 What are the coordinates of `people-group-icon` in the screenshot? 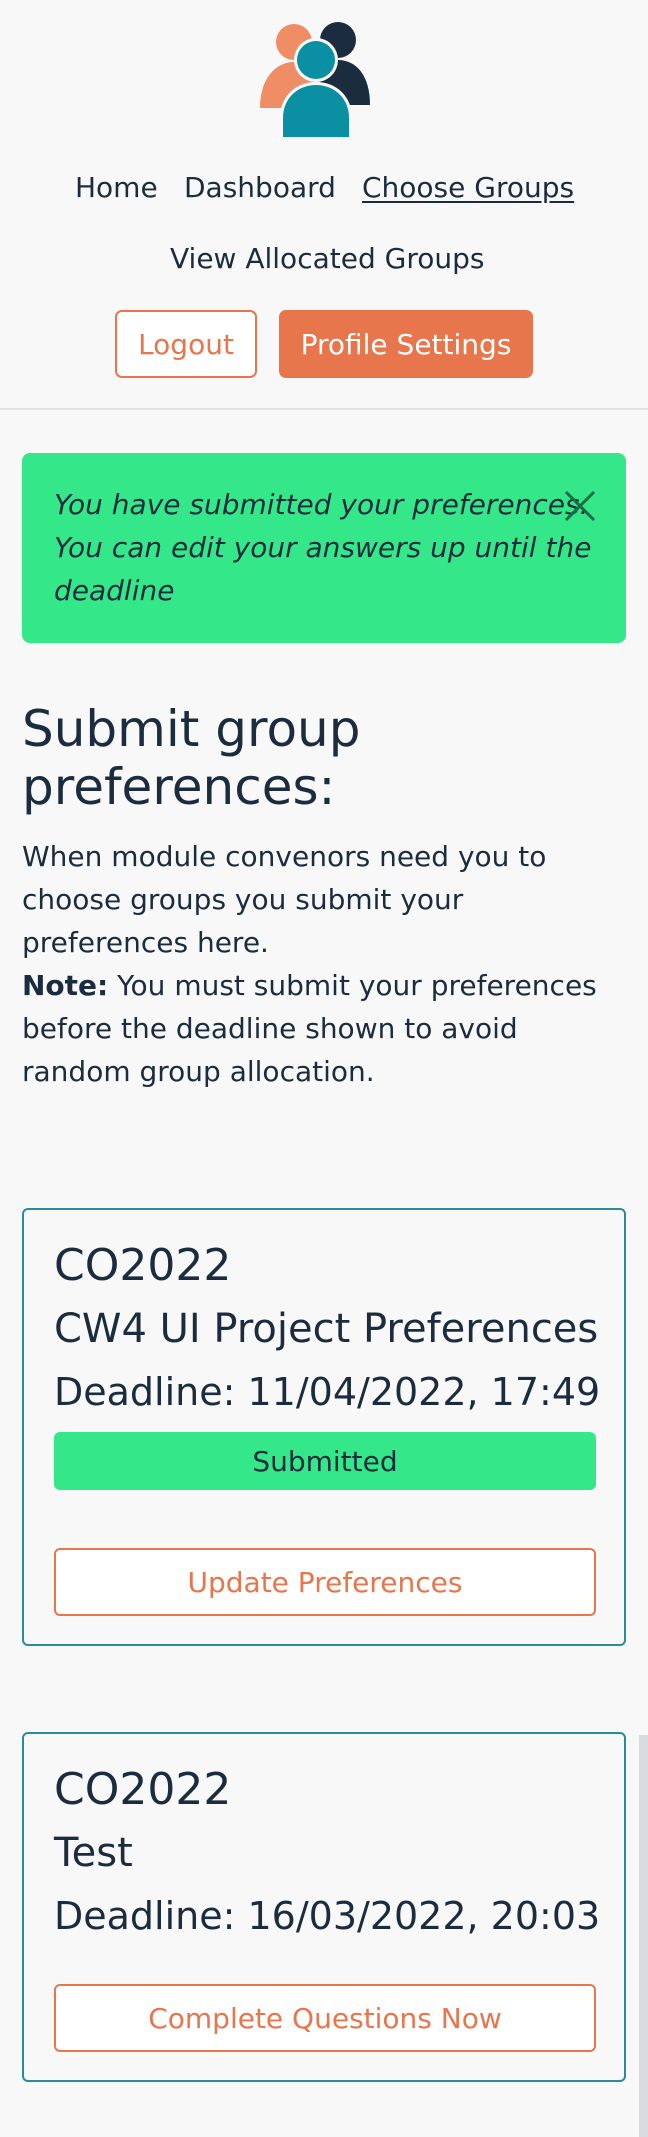 It's located at (317, 80).